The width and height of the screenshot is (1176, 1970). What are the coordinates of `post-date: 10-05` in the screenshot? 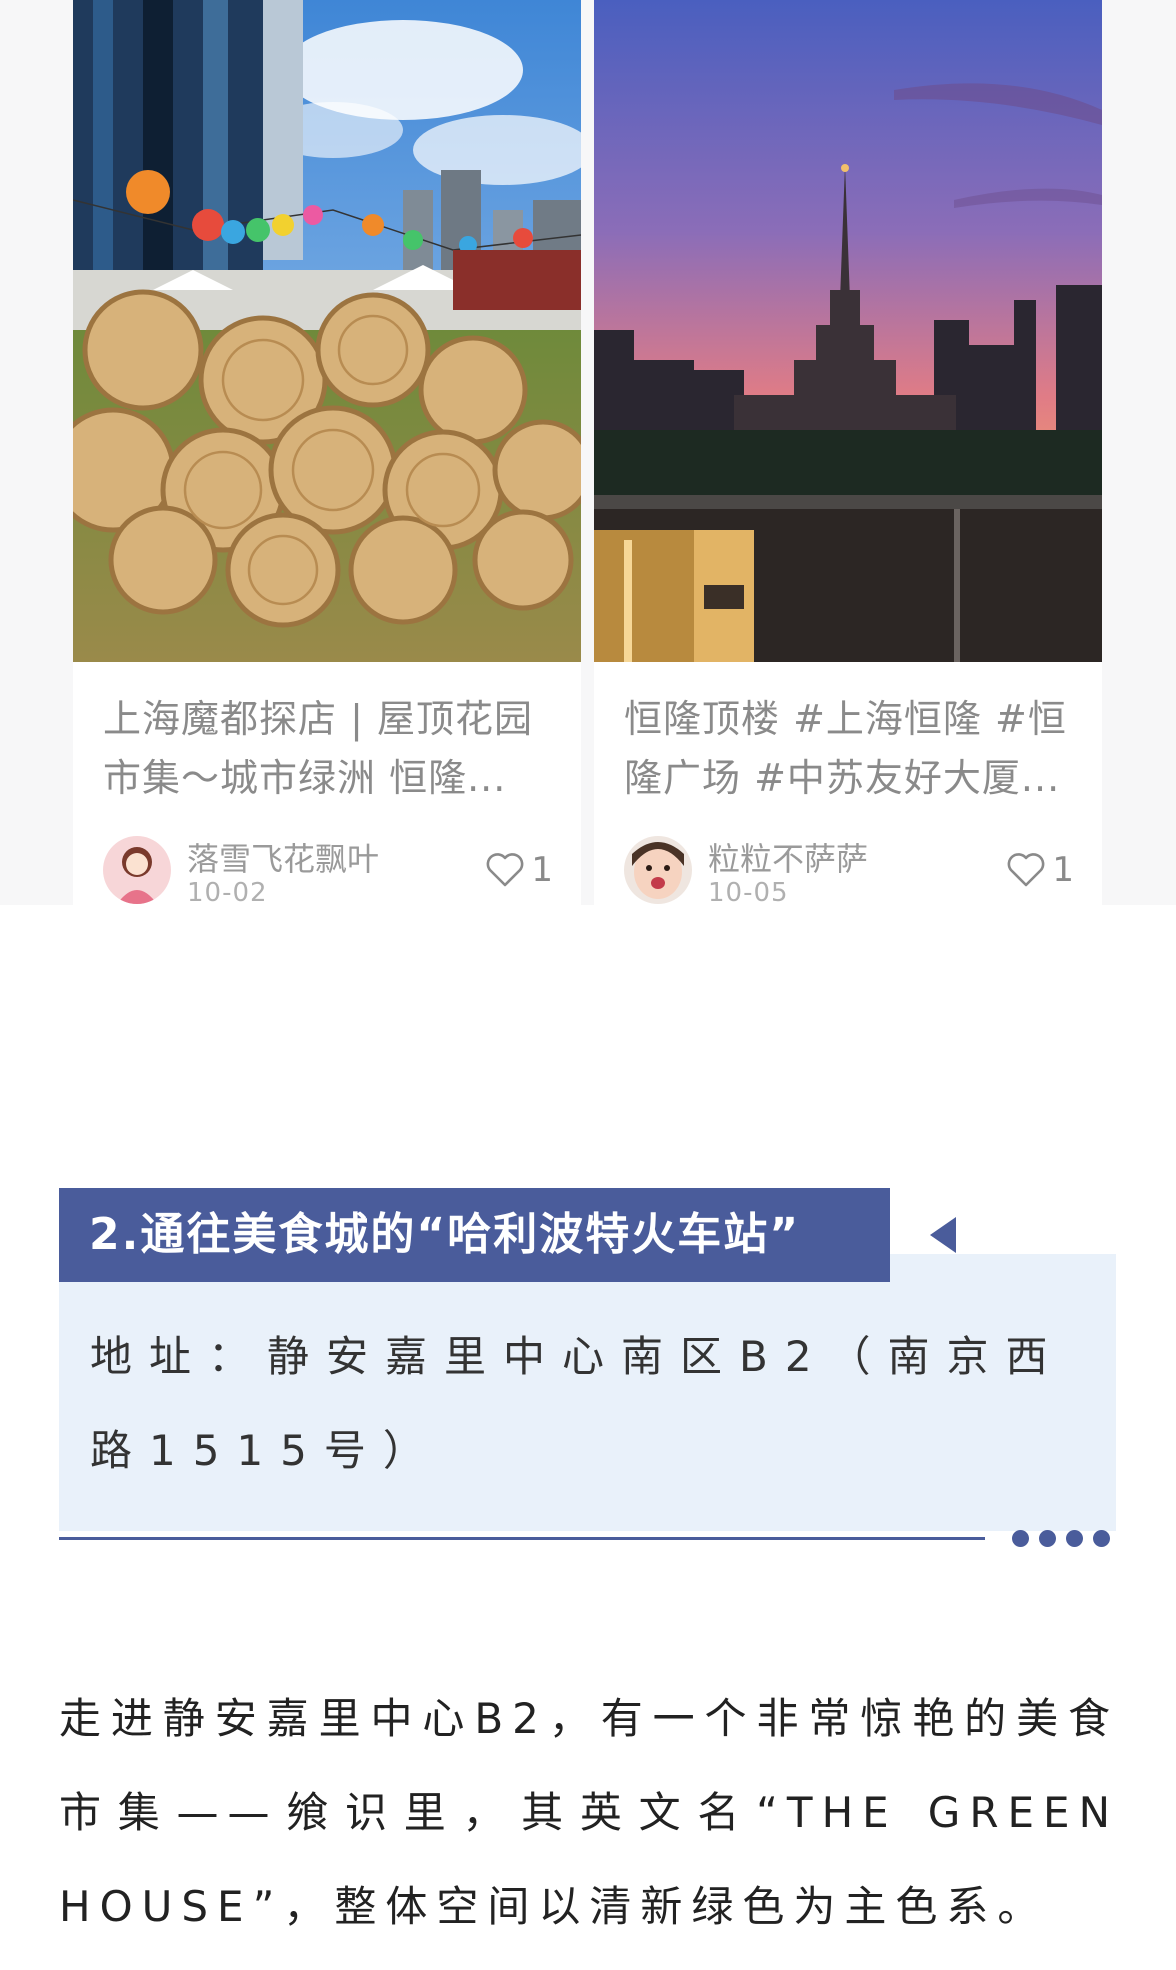 It's located at (748, 891).